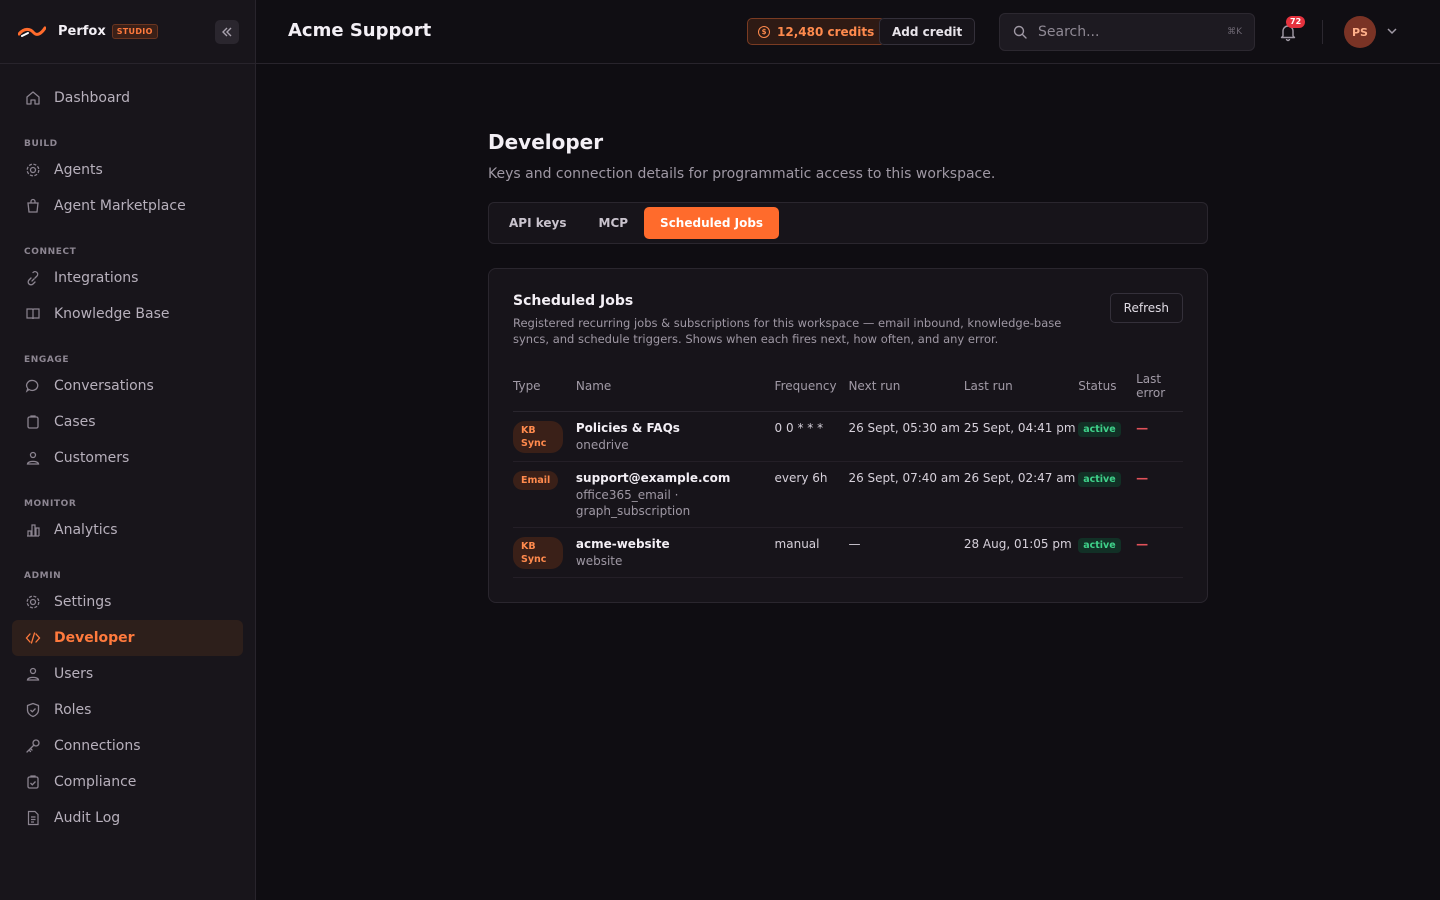 This screenshot has height=900, width=1440. I want to click on column-header: Type, so click(544, 390).